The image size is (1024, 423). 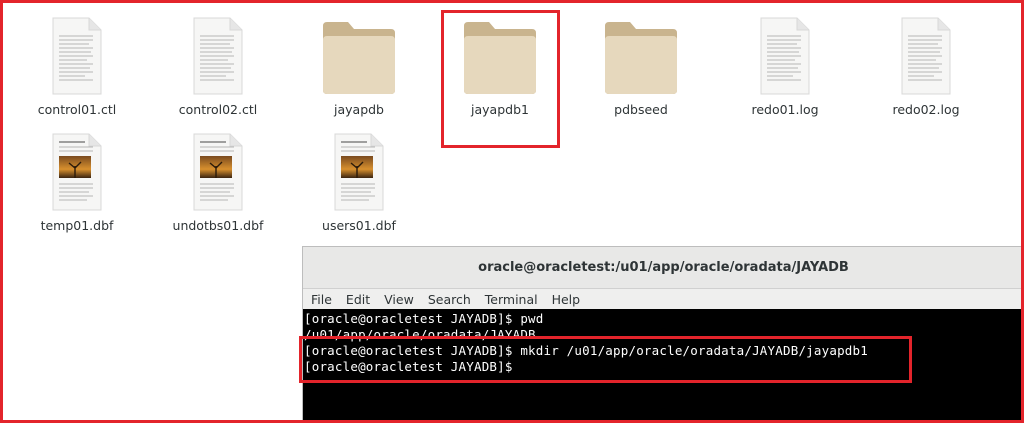 What do you see at coordinates (785, 109) in the screenshot?
I see `file-label: redo01.log` at bounding box center [785, 109].